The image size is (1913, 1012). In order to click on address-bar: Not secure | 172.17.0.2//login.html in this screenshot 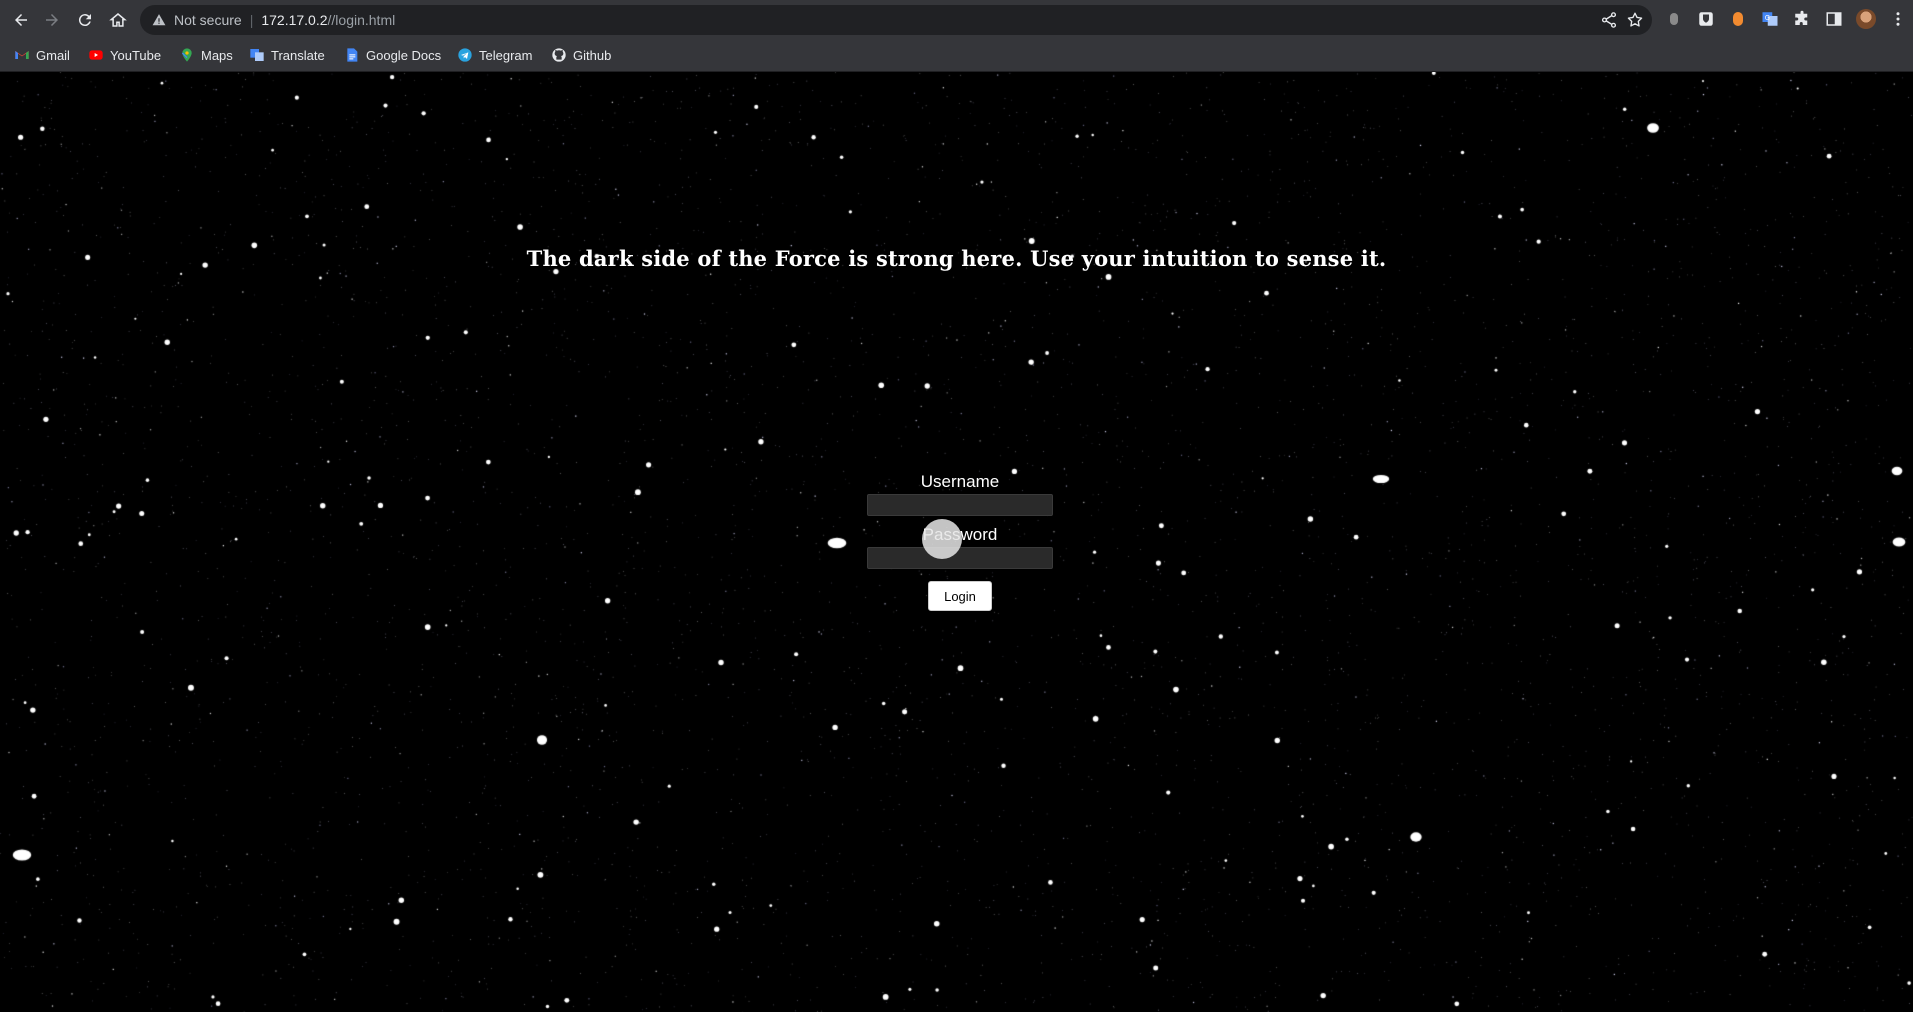, I will do `click(896, 20)`.